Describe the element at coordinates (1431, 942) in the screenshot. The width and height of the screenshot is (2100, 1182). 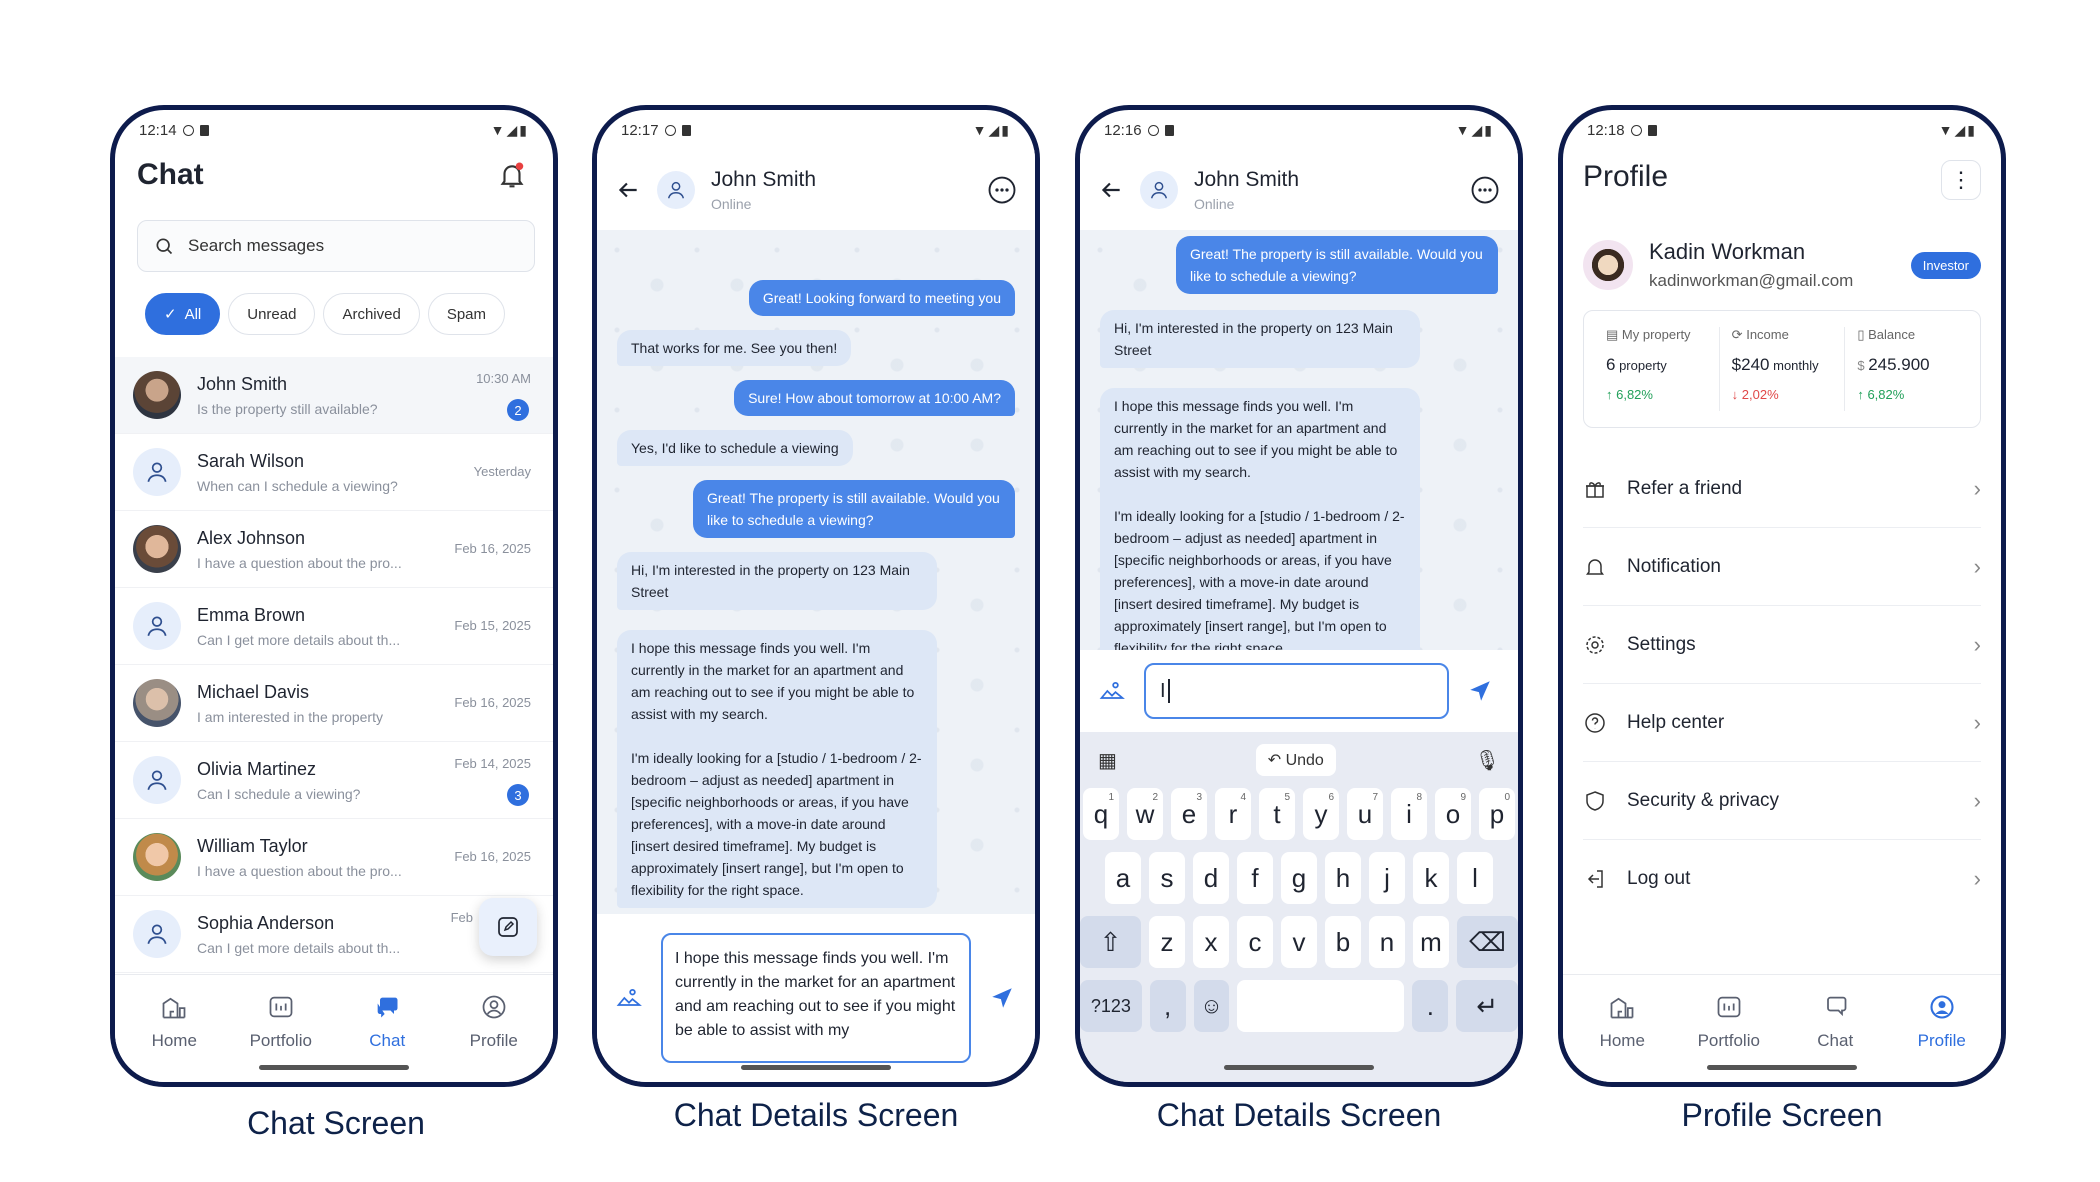
I see `key-m: m` at that location.